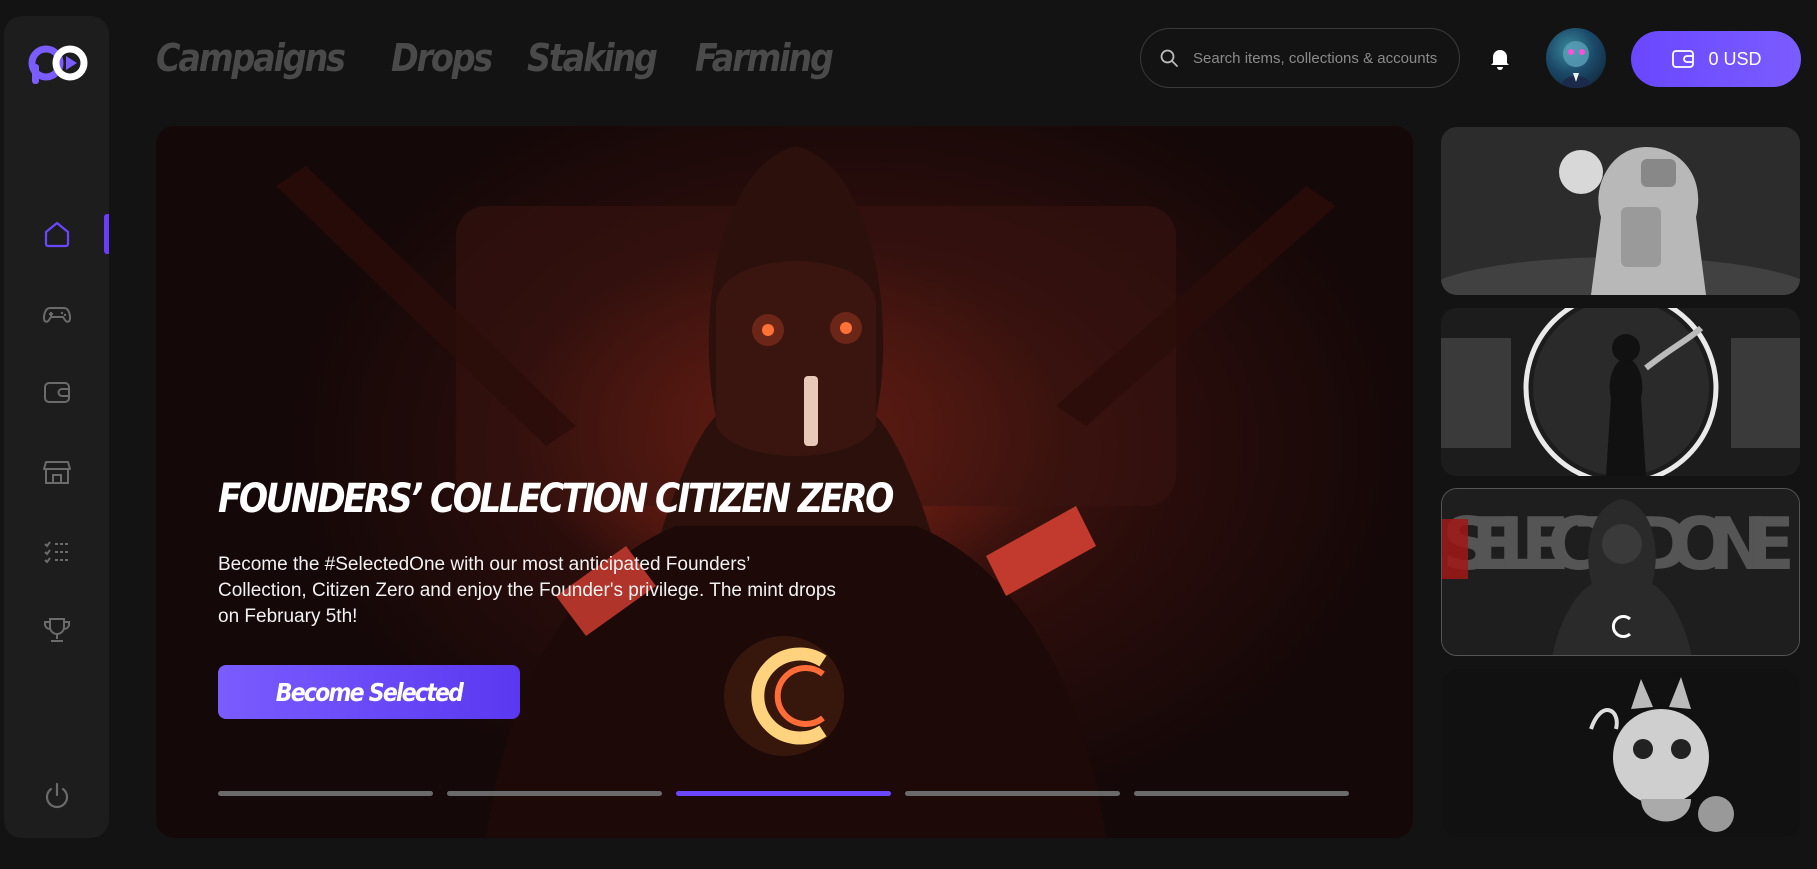 The width and height of the screenshot is (1817, 869). I want to click on nav-farming: Farming, so click(764, 58).